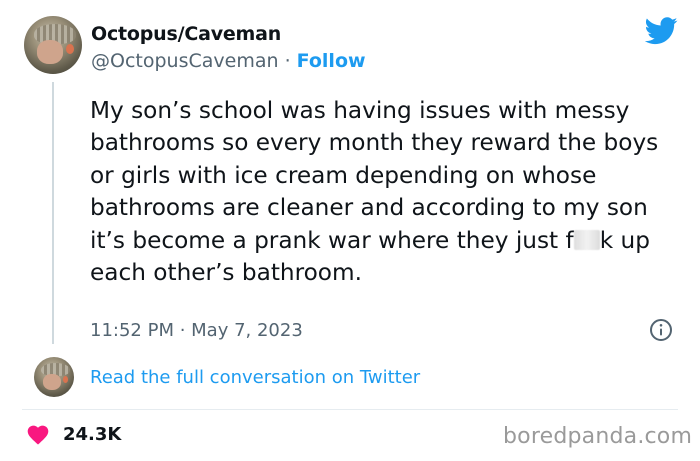 This screenshot has height=461, width=700. I want to click on author-handle-row: @OctopusCaveman · Follow, so click(228, 61).